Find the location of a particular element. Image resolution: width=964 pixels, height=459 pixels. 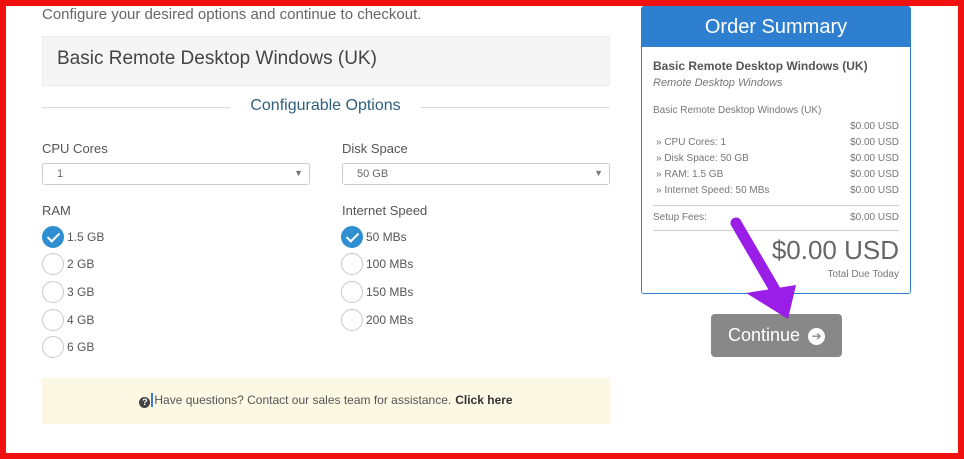

product-name: Basic Remote Desktop Windows (UK) is located at coordinates (217, 58).